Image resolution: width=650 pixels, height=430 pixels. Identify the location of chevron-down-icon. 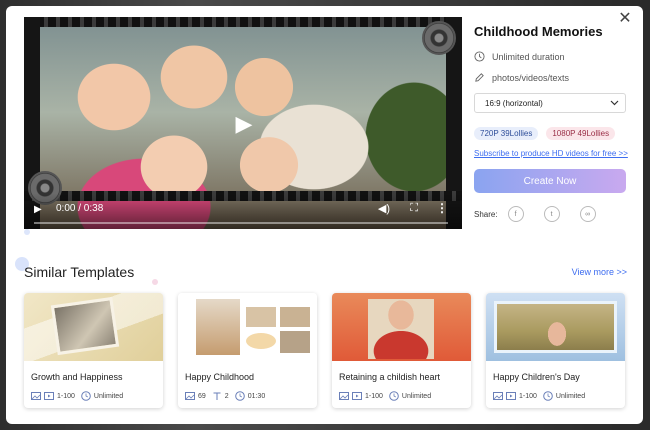
(614, 103).